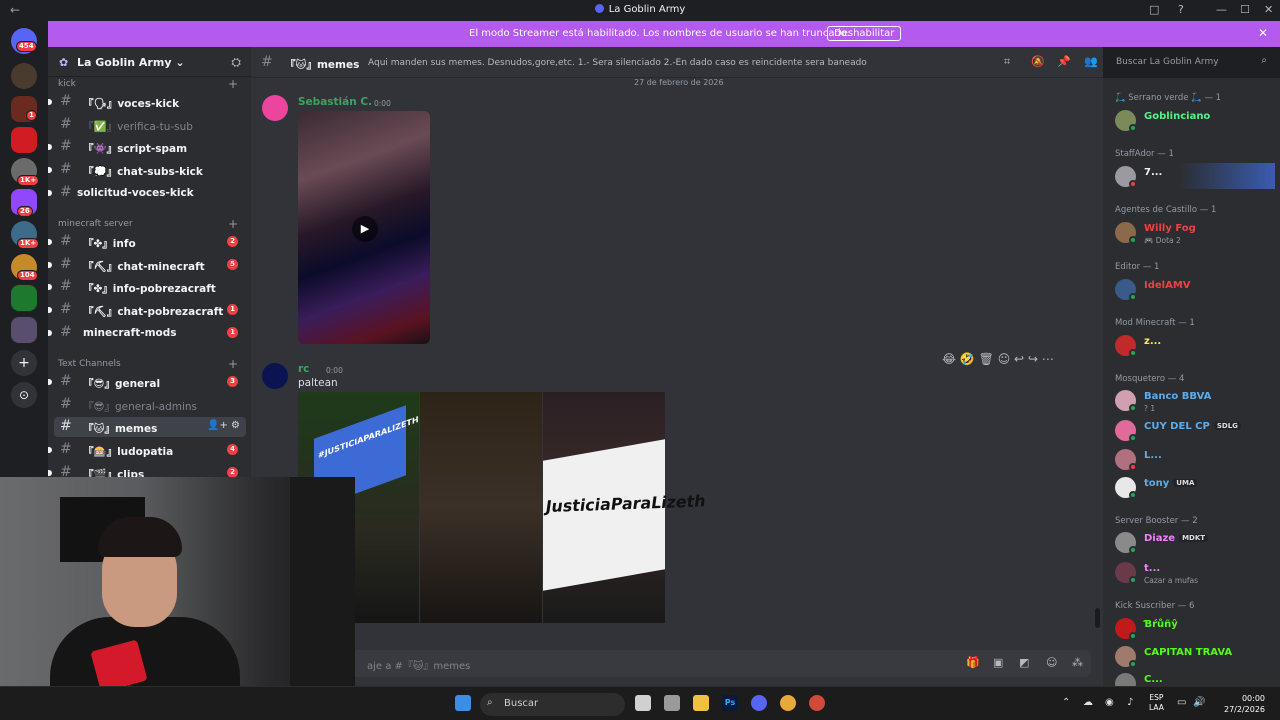  Describe the element at coordinates (552, 704) in the screenshot. I see `taskbar-search: ⌕ Buscar` at that location.